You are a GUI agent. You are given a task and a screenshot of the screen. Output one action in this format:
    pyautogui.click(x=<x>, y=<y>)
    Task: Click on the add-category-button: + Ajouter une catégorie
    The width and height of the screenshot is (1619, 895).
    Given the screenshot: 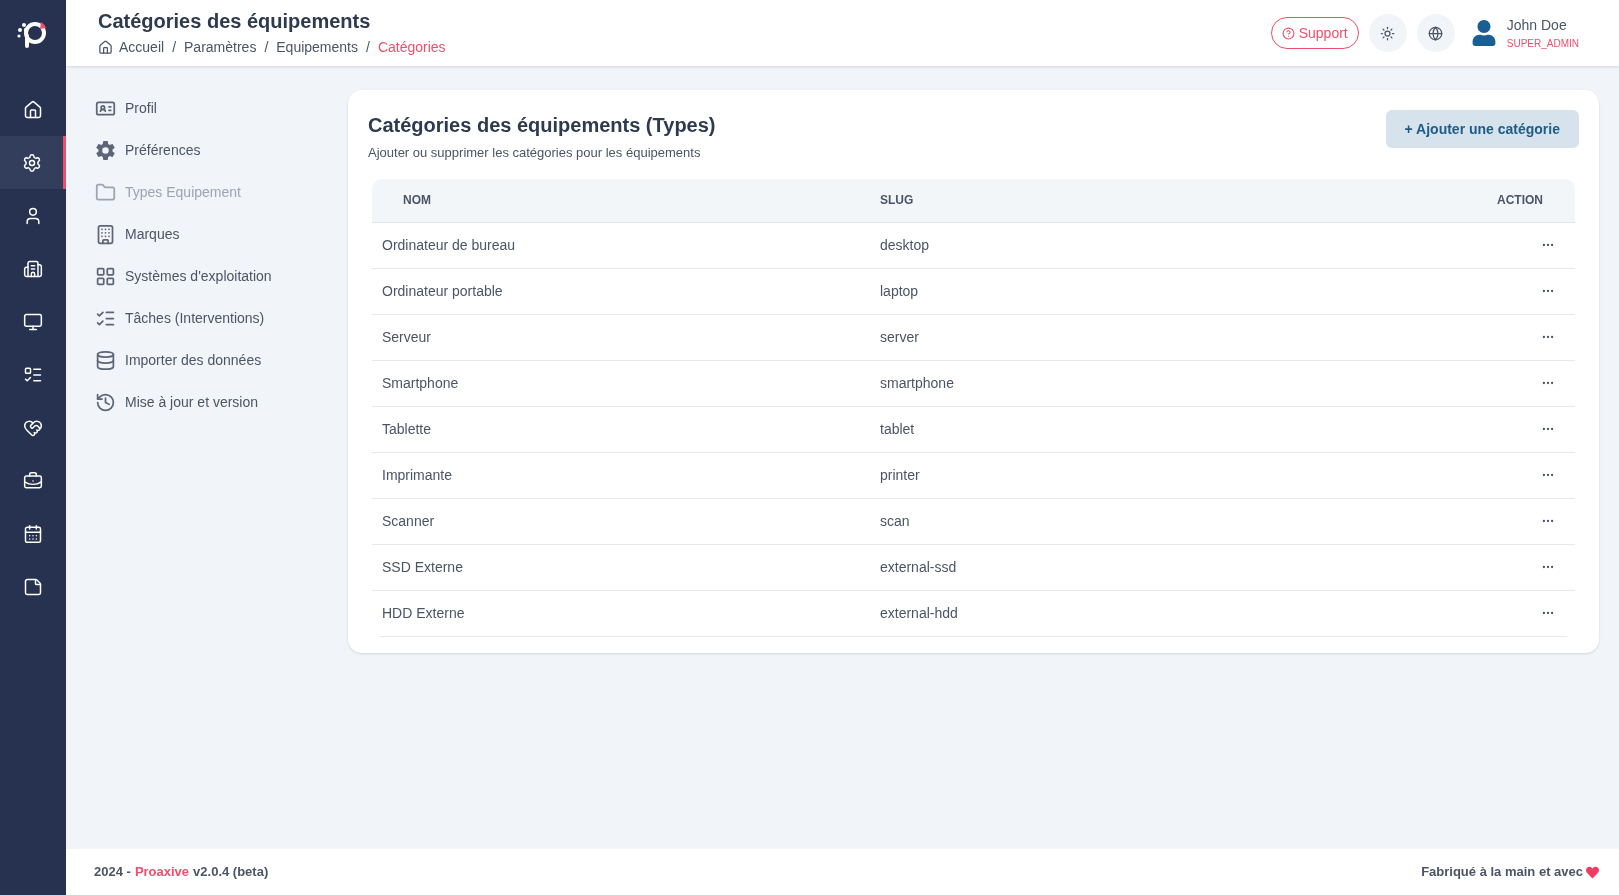 What is the action you would take?
    pyautogui.click(x=1482, y=129)
    